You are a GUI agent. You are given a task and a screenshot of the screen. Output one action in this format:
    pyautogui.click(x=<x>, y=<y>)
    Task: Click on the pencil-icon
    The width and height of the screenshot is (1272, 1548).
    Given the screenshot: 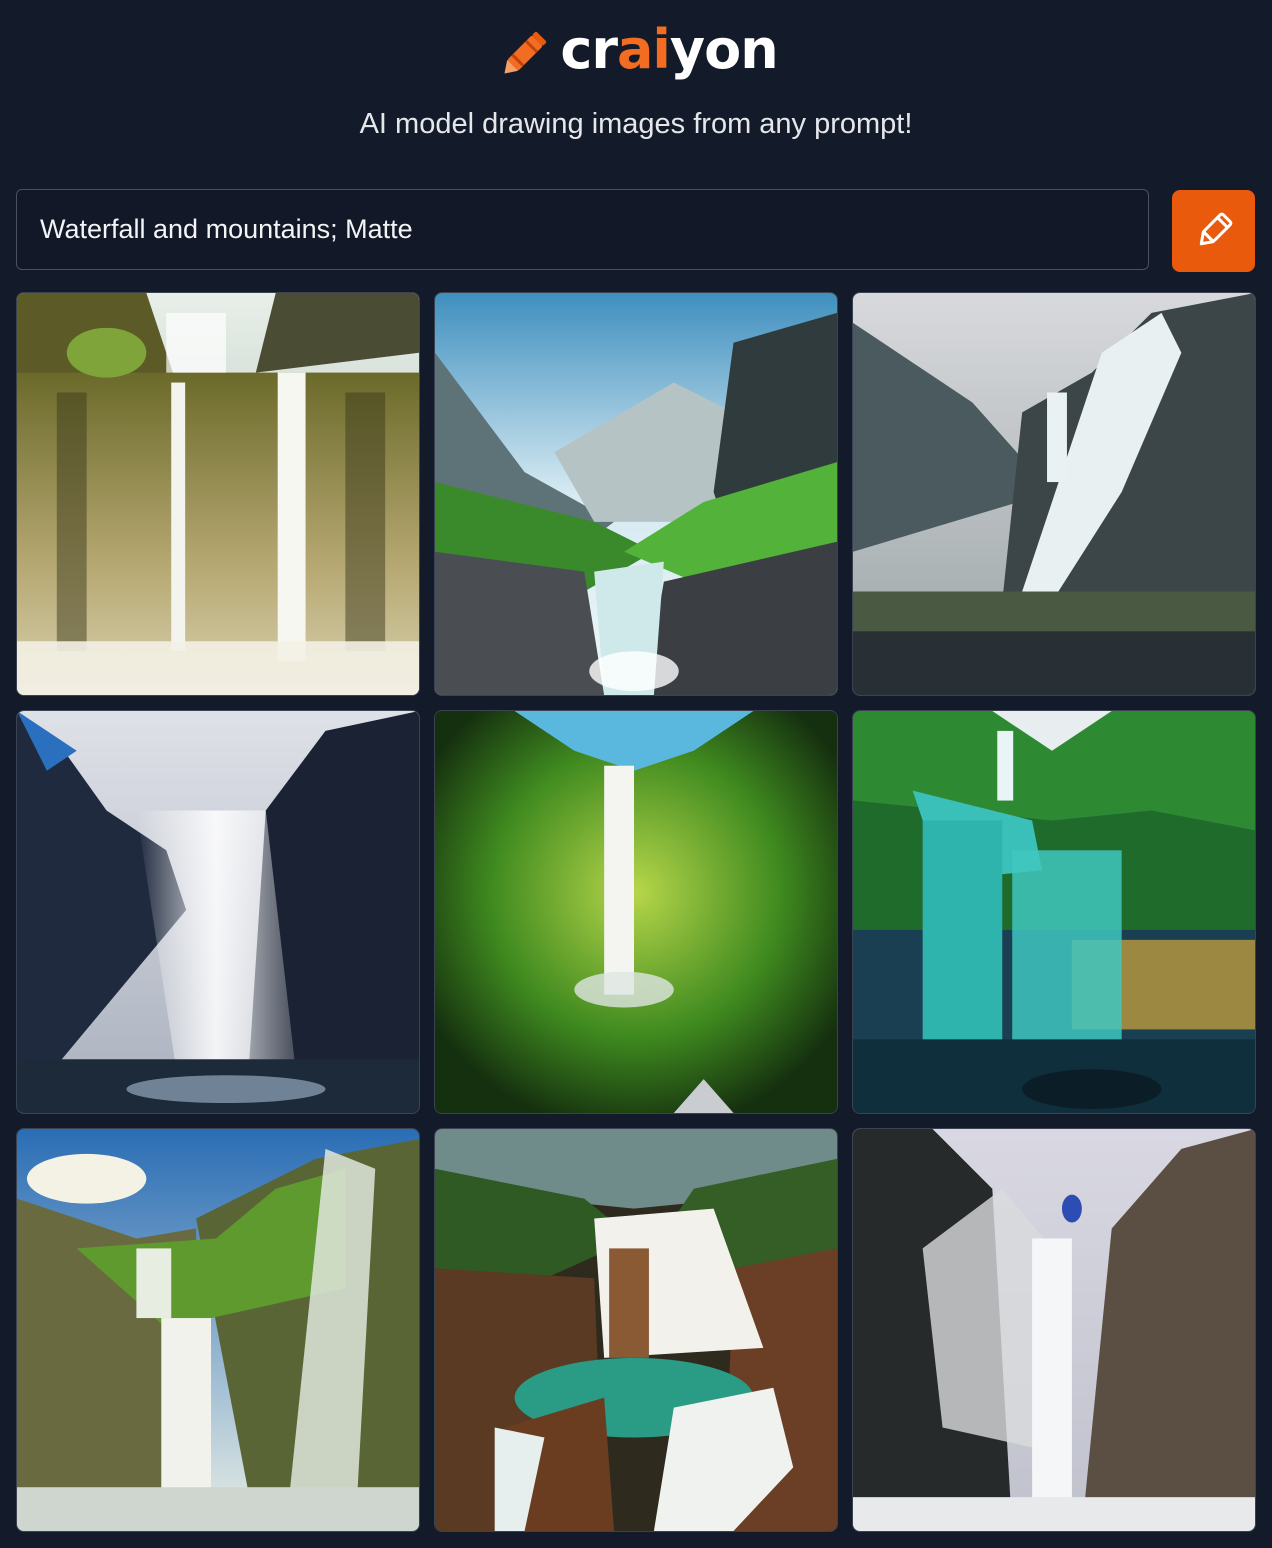 What is the action you would take?
    pyautogui.click(x=1215, y=229)
    